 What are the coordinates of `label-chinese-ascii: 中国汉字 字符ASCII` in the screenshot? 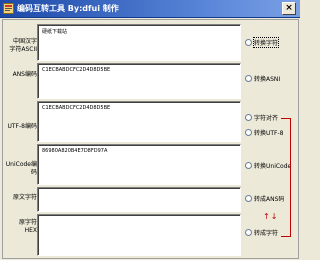 It's located at (18, 46).